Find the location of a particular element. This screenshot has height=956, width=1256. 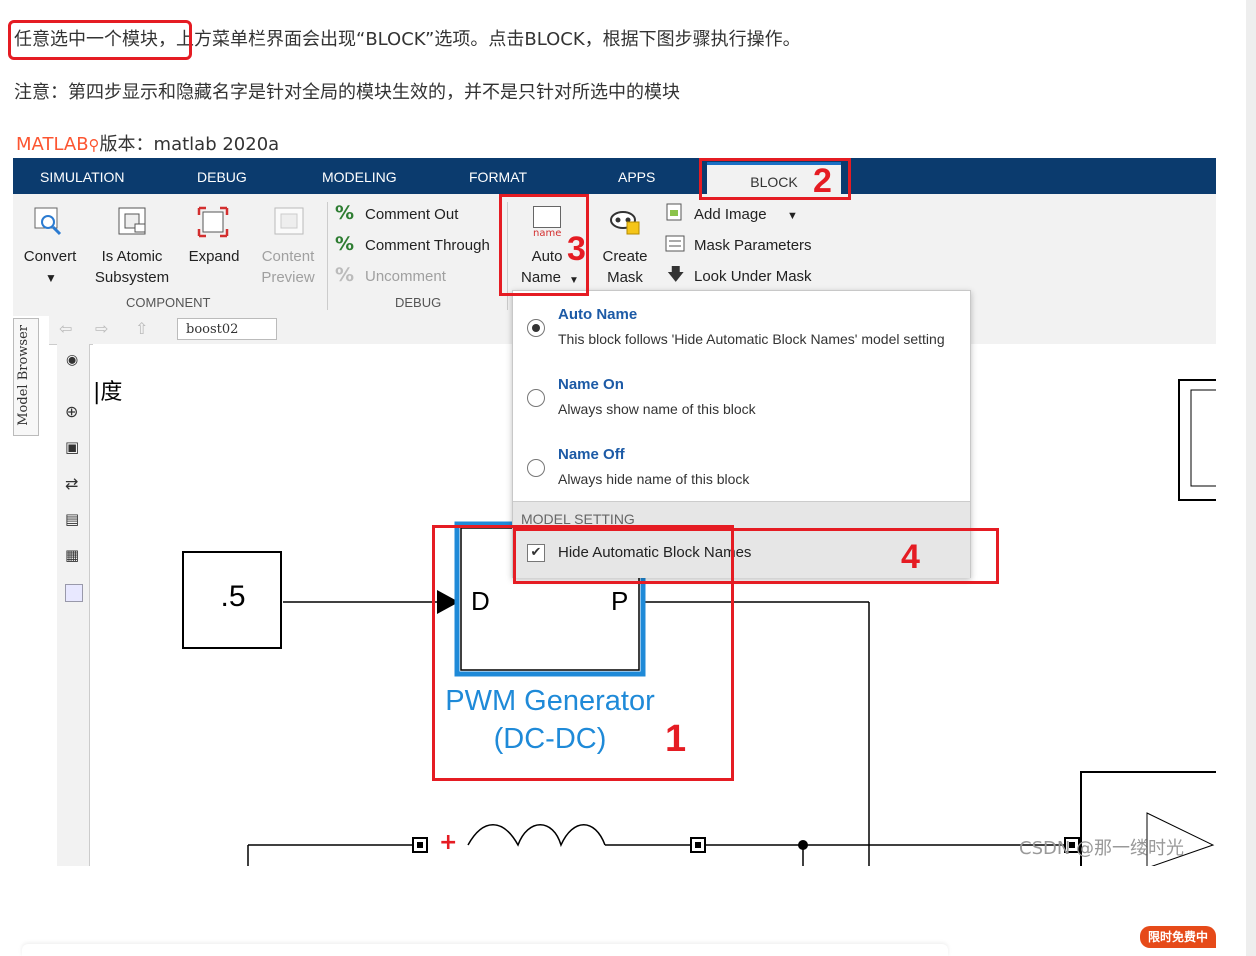

radio-auto-name is located at coordinates (536, 328).